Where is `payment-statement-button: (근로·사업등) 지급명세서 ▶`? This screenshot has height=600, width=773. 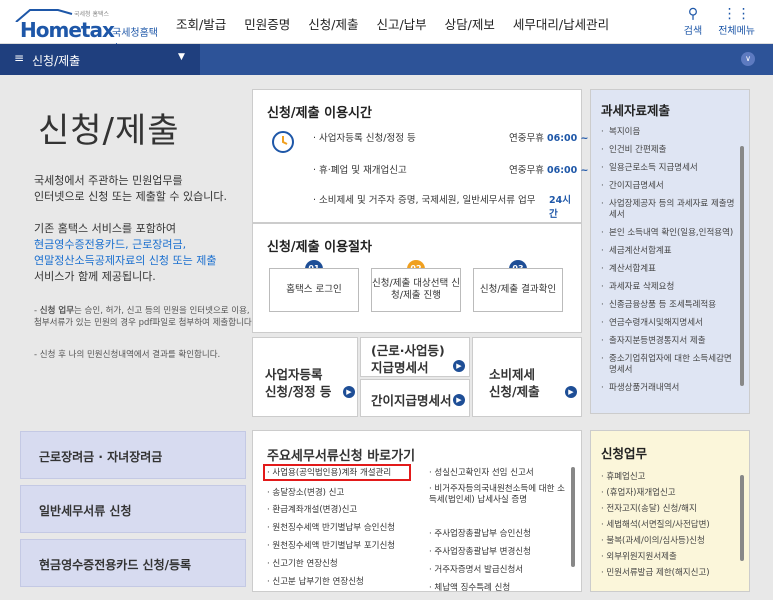 payment-statement-button: (근로·사업등) 지급명세서 ▶ is located at coordinates (415, 357).